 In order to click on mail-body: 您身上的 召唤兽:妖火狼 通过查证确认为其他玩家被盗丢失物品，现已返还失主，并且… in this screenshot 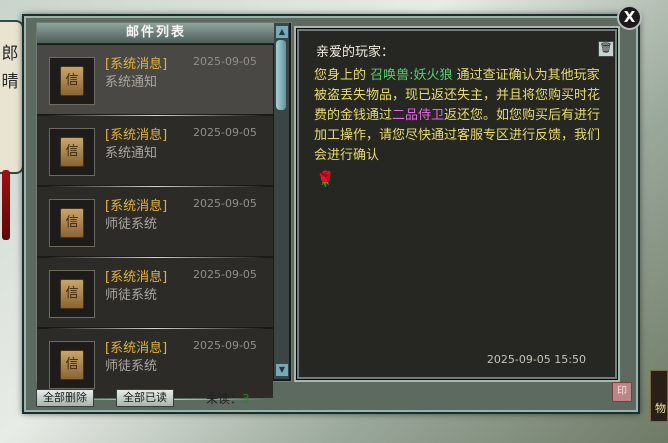, I will do `click(459, 116)`.